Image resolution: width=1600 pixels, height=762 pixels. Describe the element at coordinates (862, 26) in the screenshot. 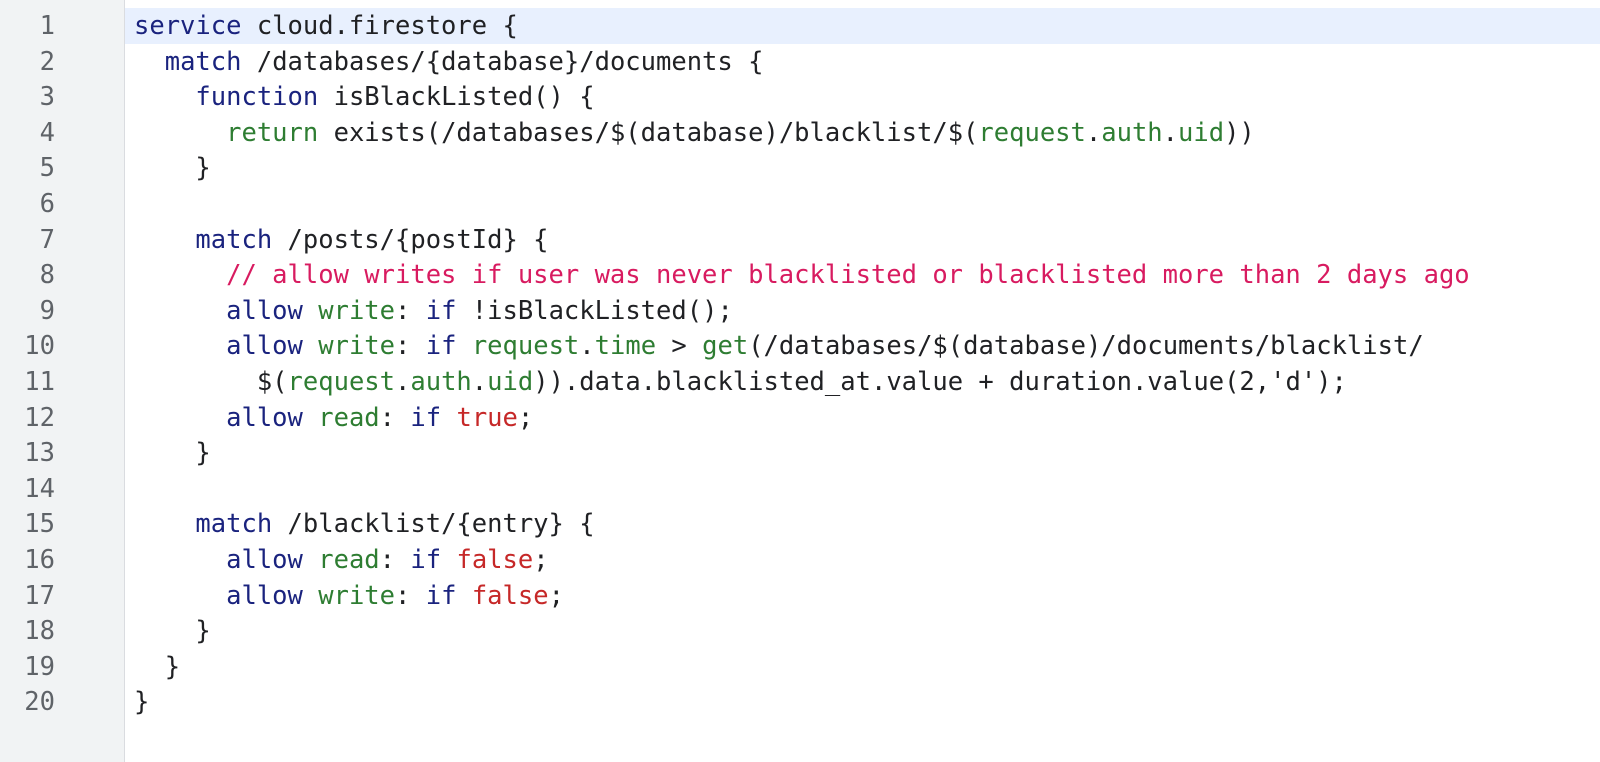

I see `code-line: service cloud.firestore {` at that location.